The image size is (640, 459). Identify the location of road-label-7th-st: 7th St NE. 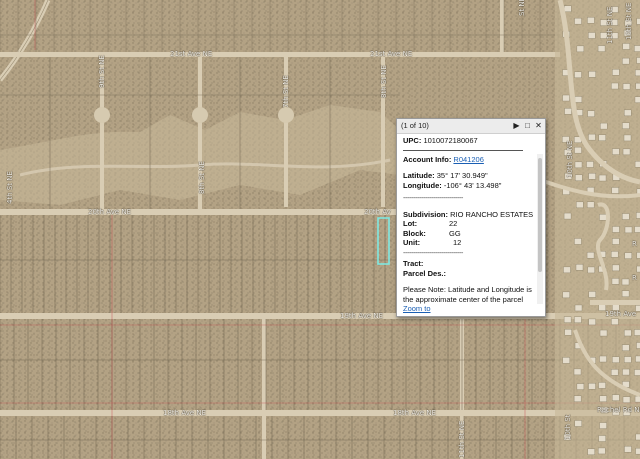
(286, 91).